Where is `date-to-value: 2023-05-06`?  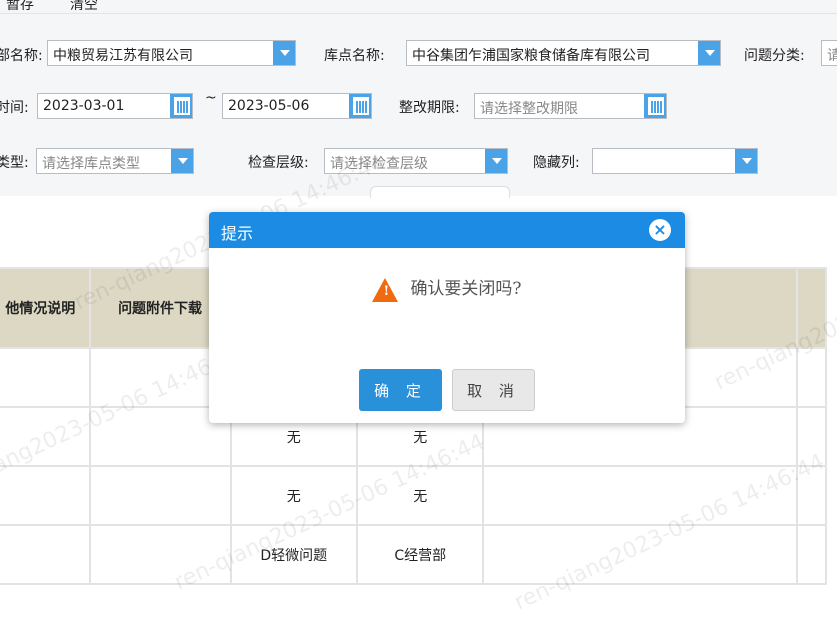 date-to-value: 2023-05-06 is located at coordinates (269, 106).